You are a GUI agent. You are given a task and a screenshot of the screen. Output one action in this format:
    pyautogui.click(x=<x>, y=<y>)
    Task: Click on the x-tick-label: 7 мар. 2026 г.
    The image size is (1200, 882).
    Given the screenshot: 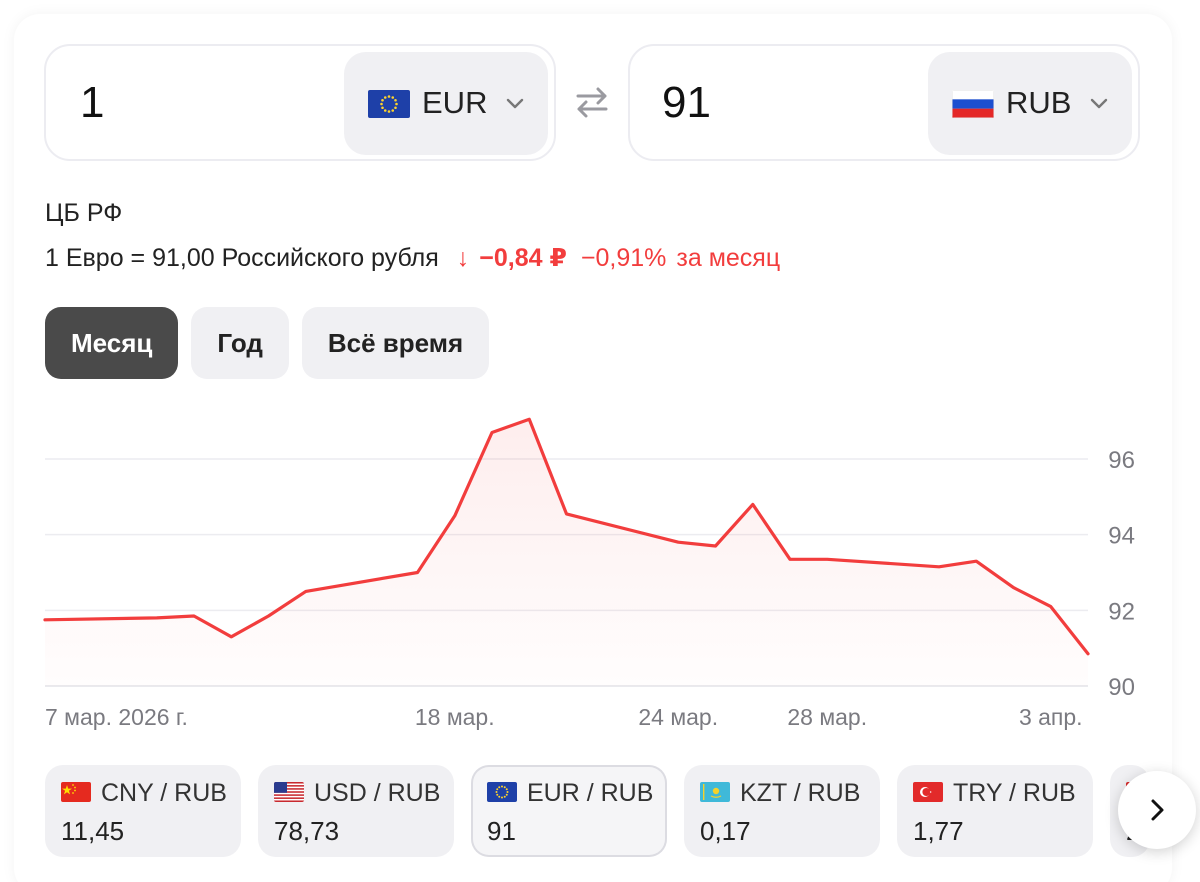 What is the action you would take?
    pyautogui.click(x=116, y=717)
    